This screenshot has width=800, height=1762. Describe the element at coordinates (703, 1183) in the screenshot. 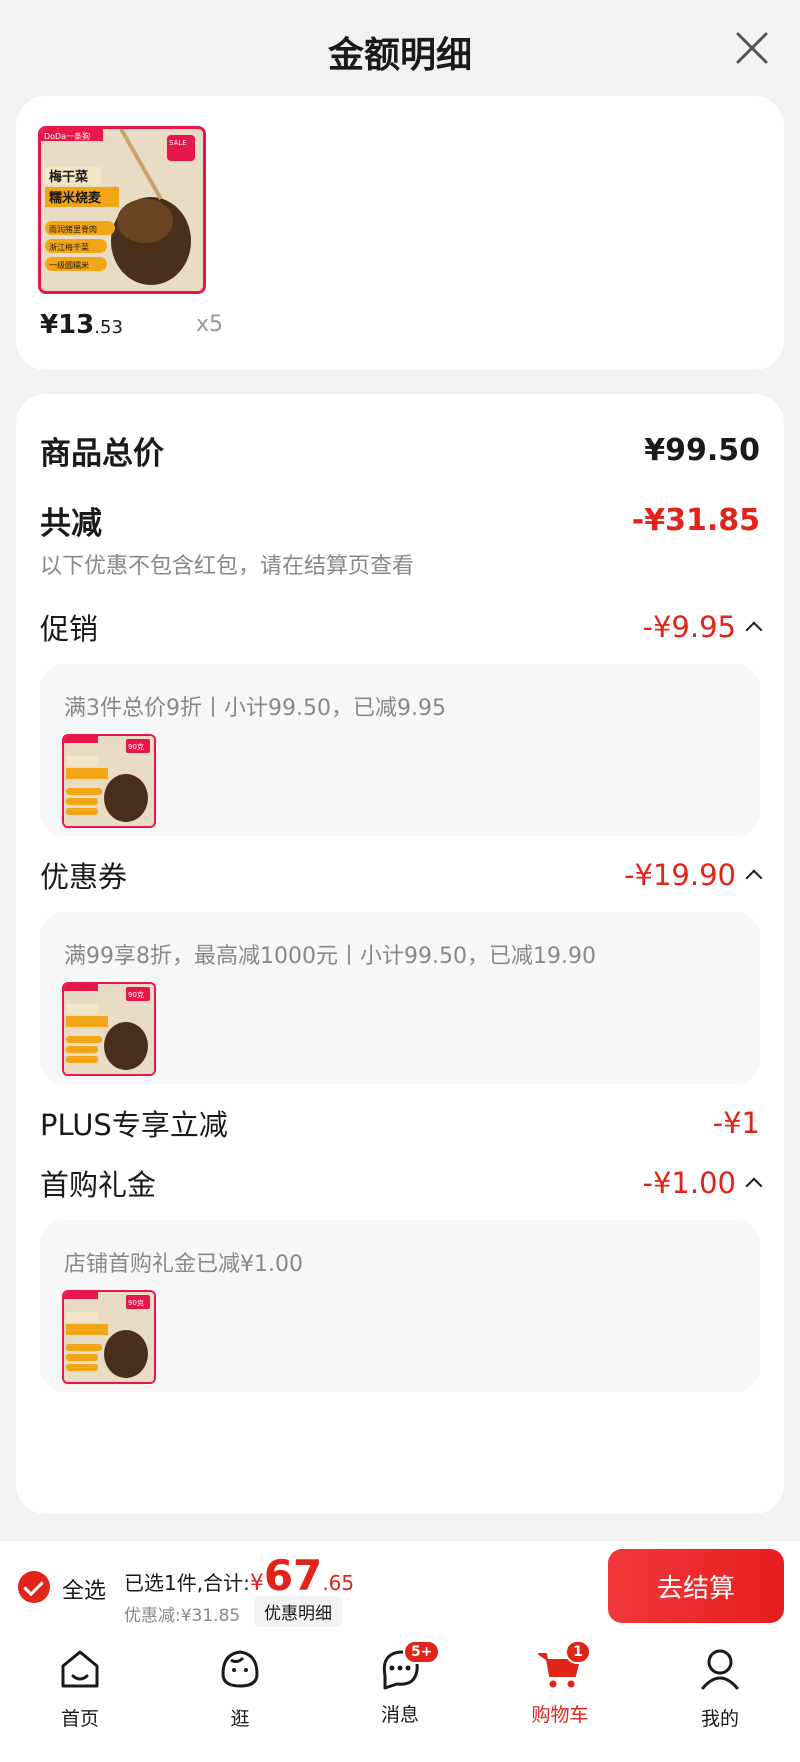

I see `gift-value: -¥1.00` at that location.